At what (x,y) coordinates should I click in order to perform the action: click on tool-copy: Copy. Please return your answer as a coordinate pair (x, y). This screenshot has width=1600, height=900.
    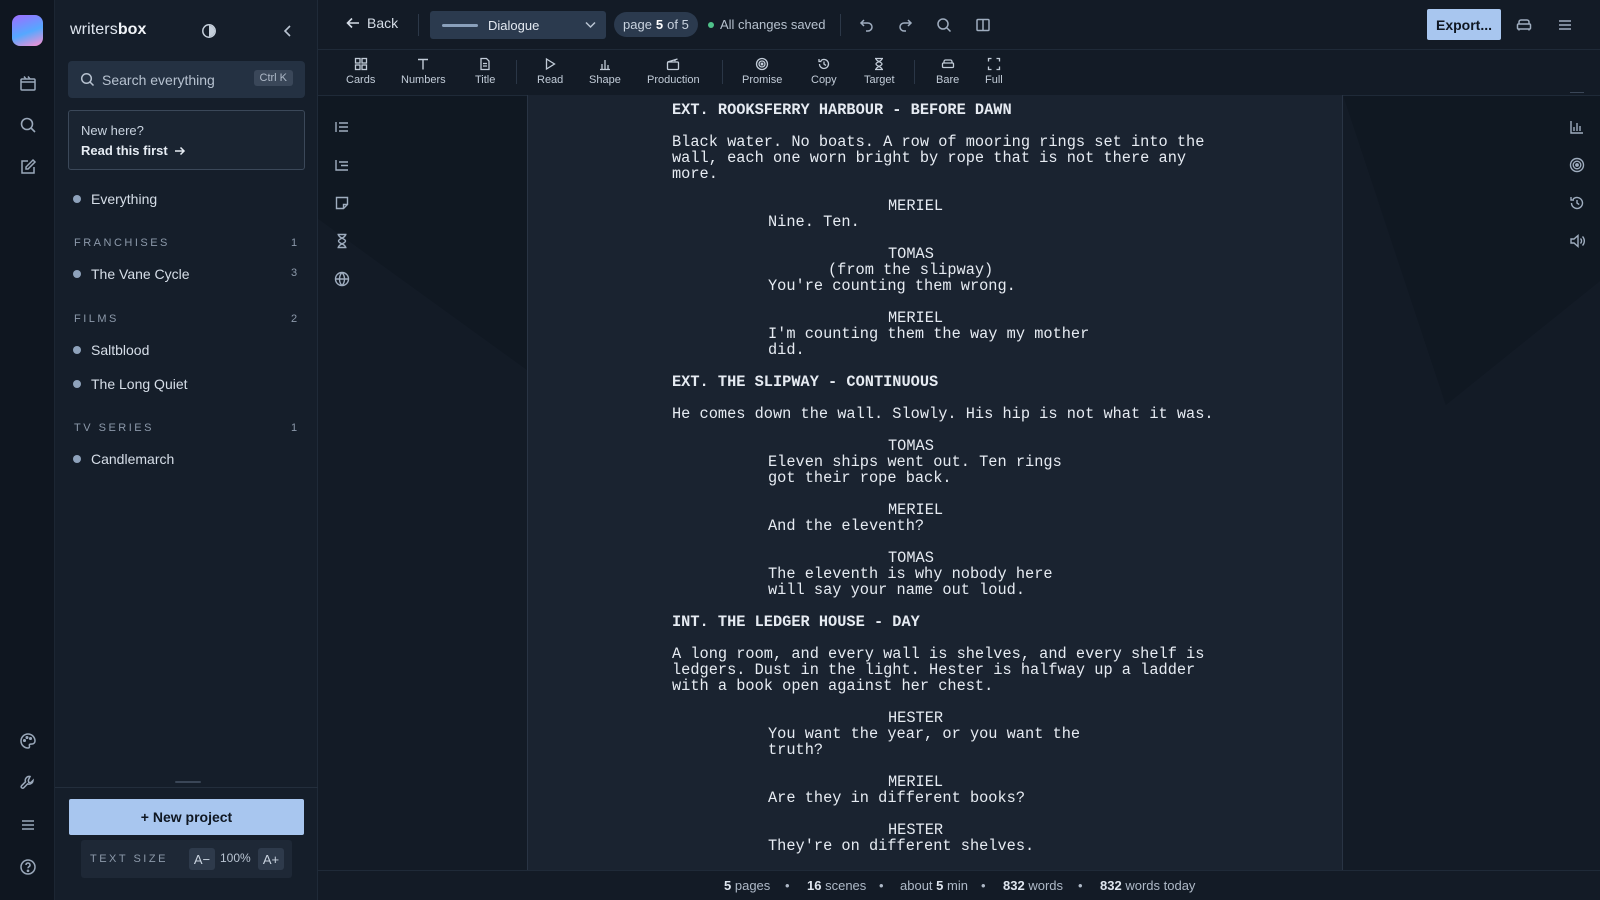
    Looking at the image, I should click on (824, 71).